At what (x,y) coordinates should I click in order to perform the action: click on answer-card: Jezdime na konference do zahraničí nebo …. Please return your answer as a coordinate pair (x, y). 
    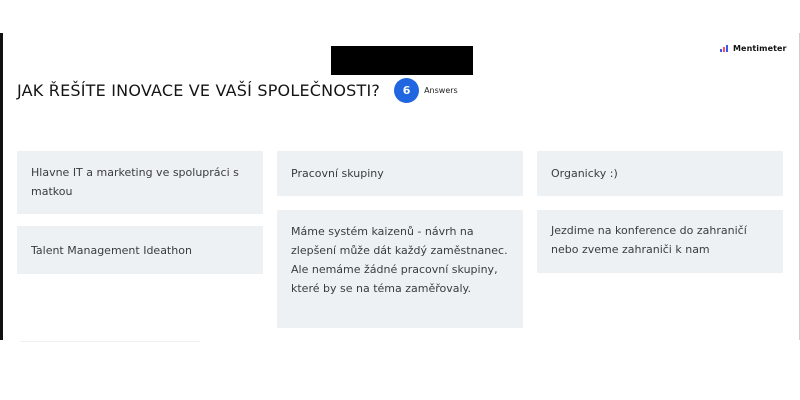
    Looking at the image, I should click on (660, 241).